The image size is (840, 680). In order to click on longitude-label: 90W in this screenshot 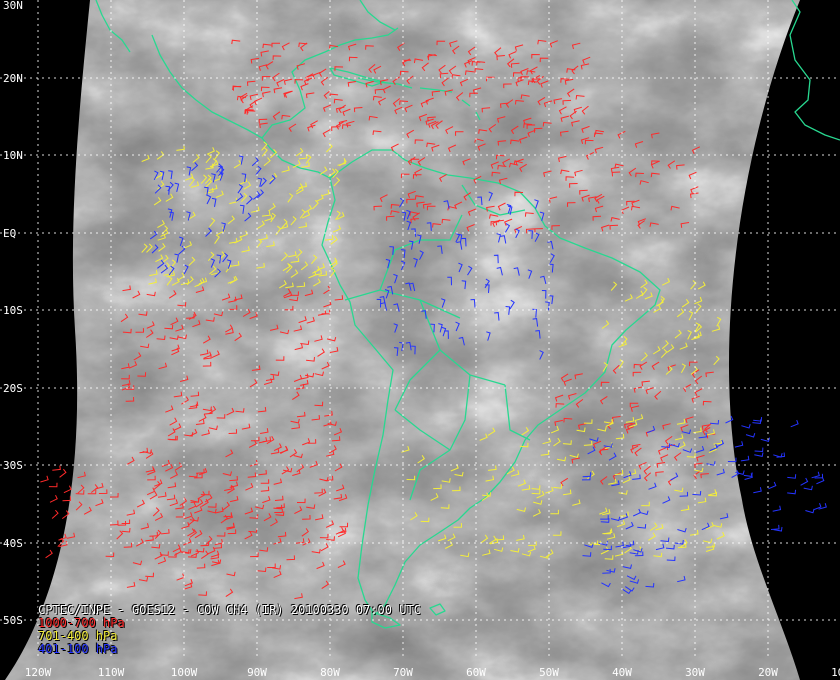, I will do `click(257, 672)`.